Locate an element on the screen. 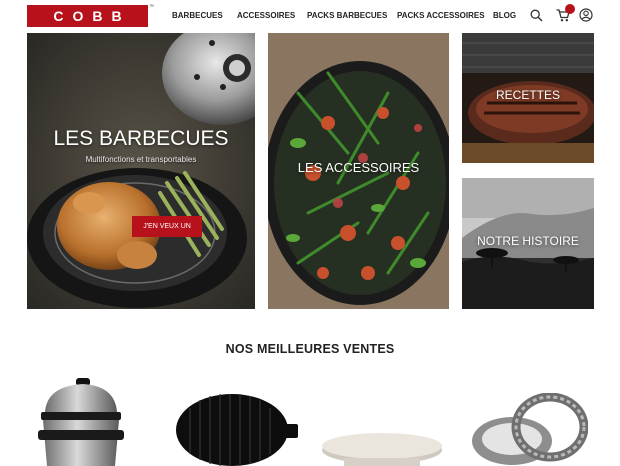 Image resolution: width=620 pixels, height=466 pixels. bestsellers-title: NOS MEILLEURES VENTES is located at coordinates (310, 349).